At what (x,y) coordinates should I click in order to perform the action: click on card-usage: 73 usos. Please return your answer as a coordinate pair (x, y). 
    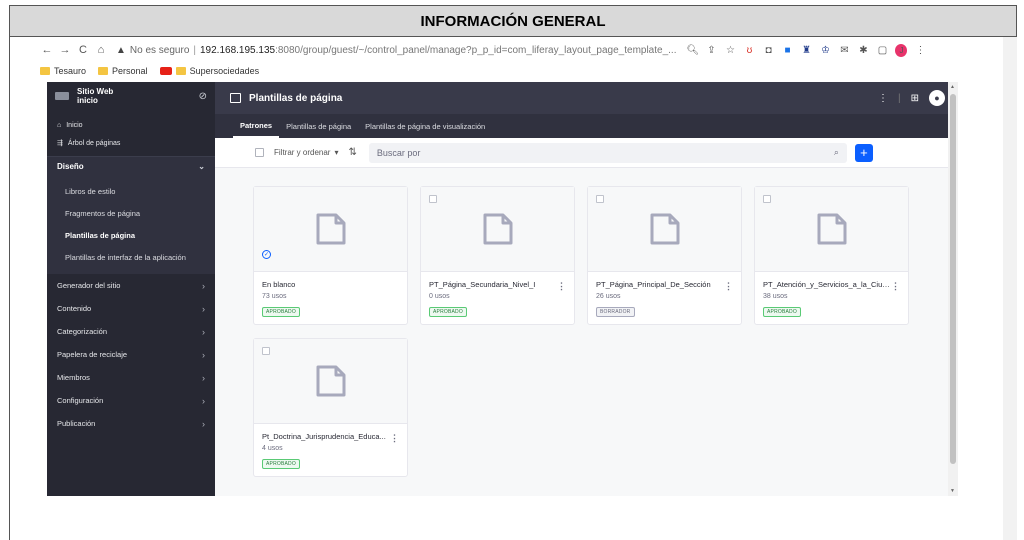
    Looking at the image, I should click on (274, 296).